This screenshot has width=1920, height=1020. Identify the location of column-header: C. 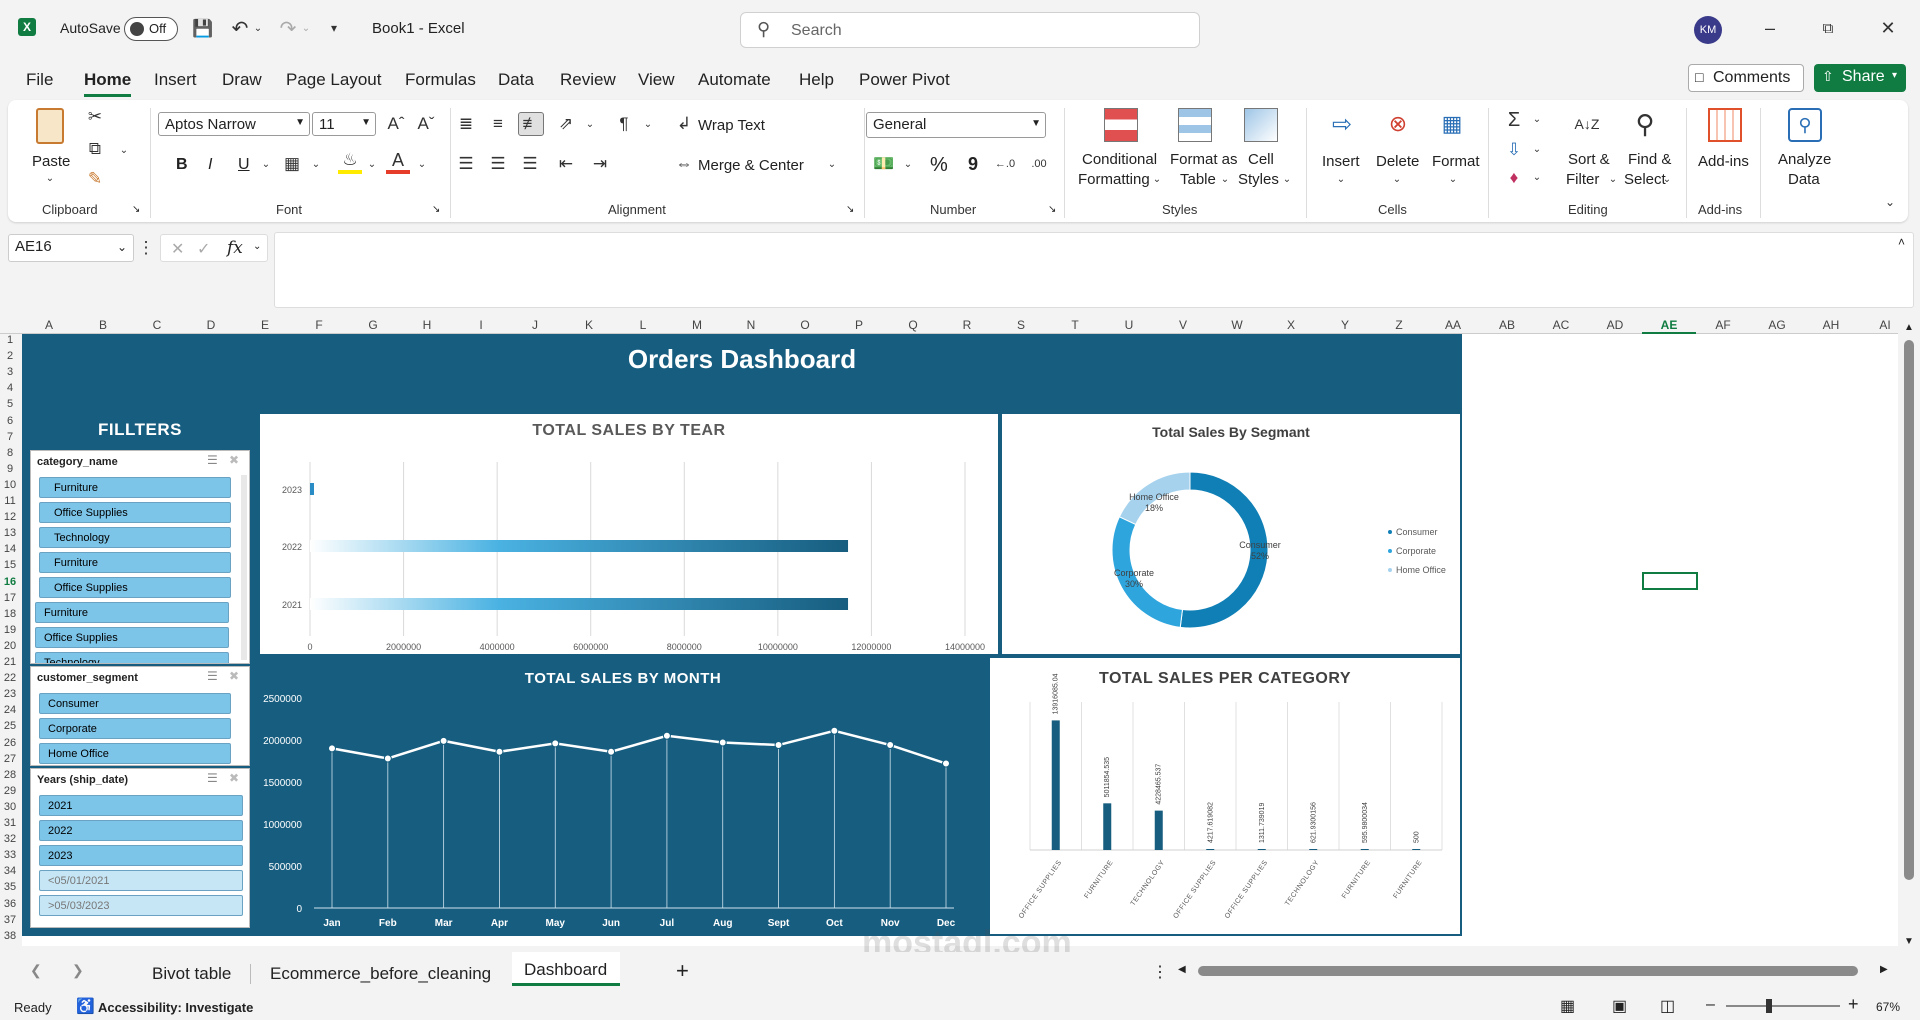
(157, 325).